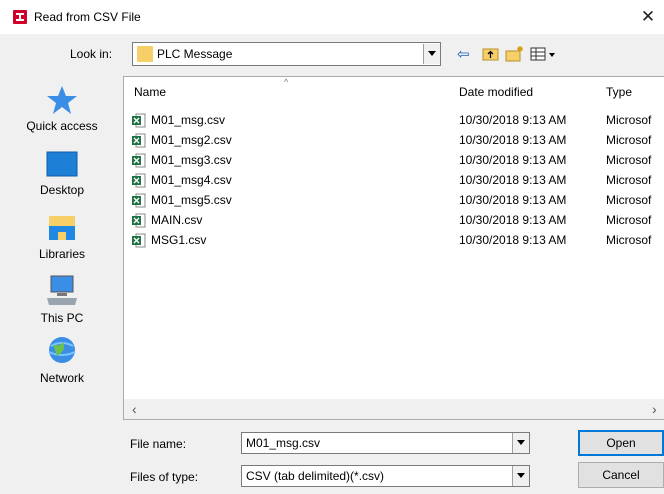 The image size is (664, 494). What do you see at coordinates (286, 54) in the screenshot?
I see `lookin-dropdown: PLC Message` at bounding box center [286, 54].